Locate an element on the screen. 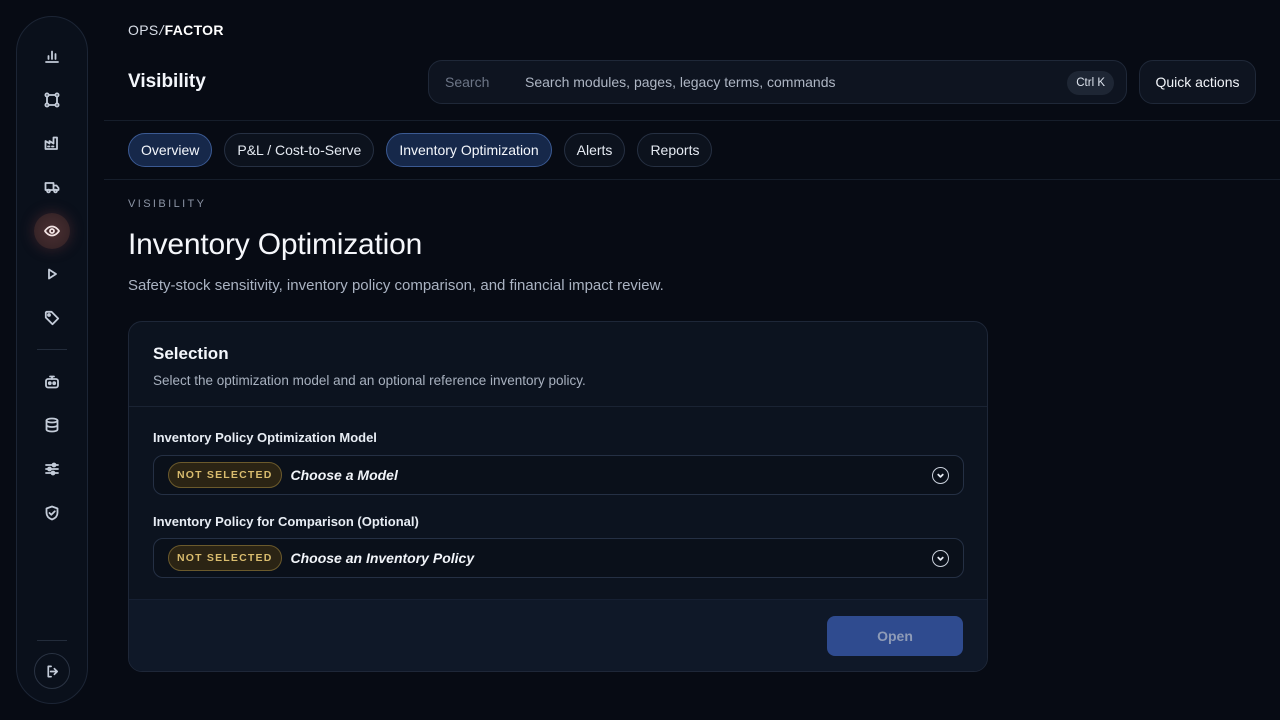 Image resolution: width=1280 pixels, height=720 pixels. open-button: Open is located at coordinates (895, 636).